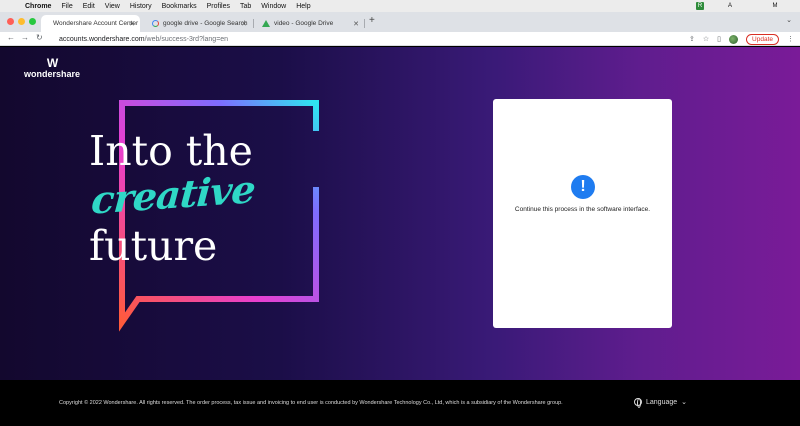  What do you see at coordinates (179, 6) in the screenshot?
I see `menu-bookmarks: Bookmarks` at bounding box center [179, 6].